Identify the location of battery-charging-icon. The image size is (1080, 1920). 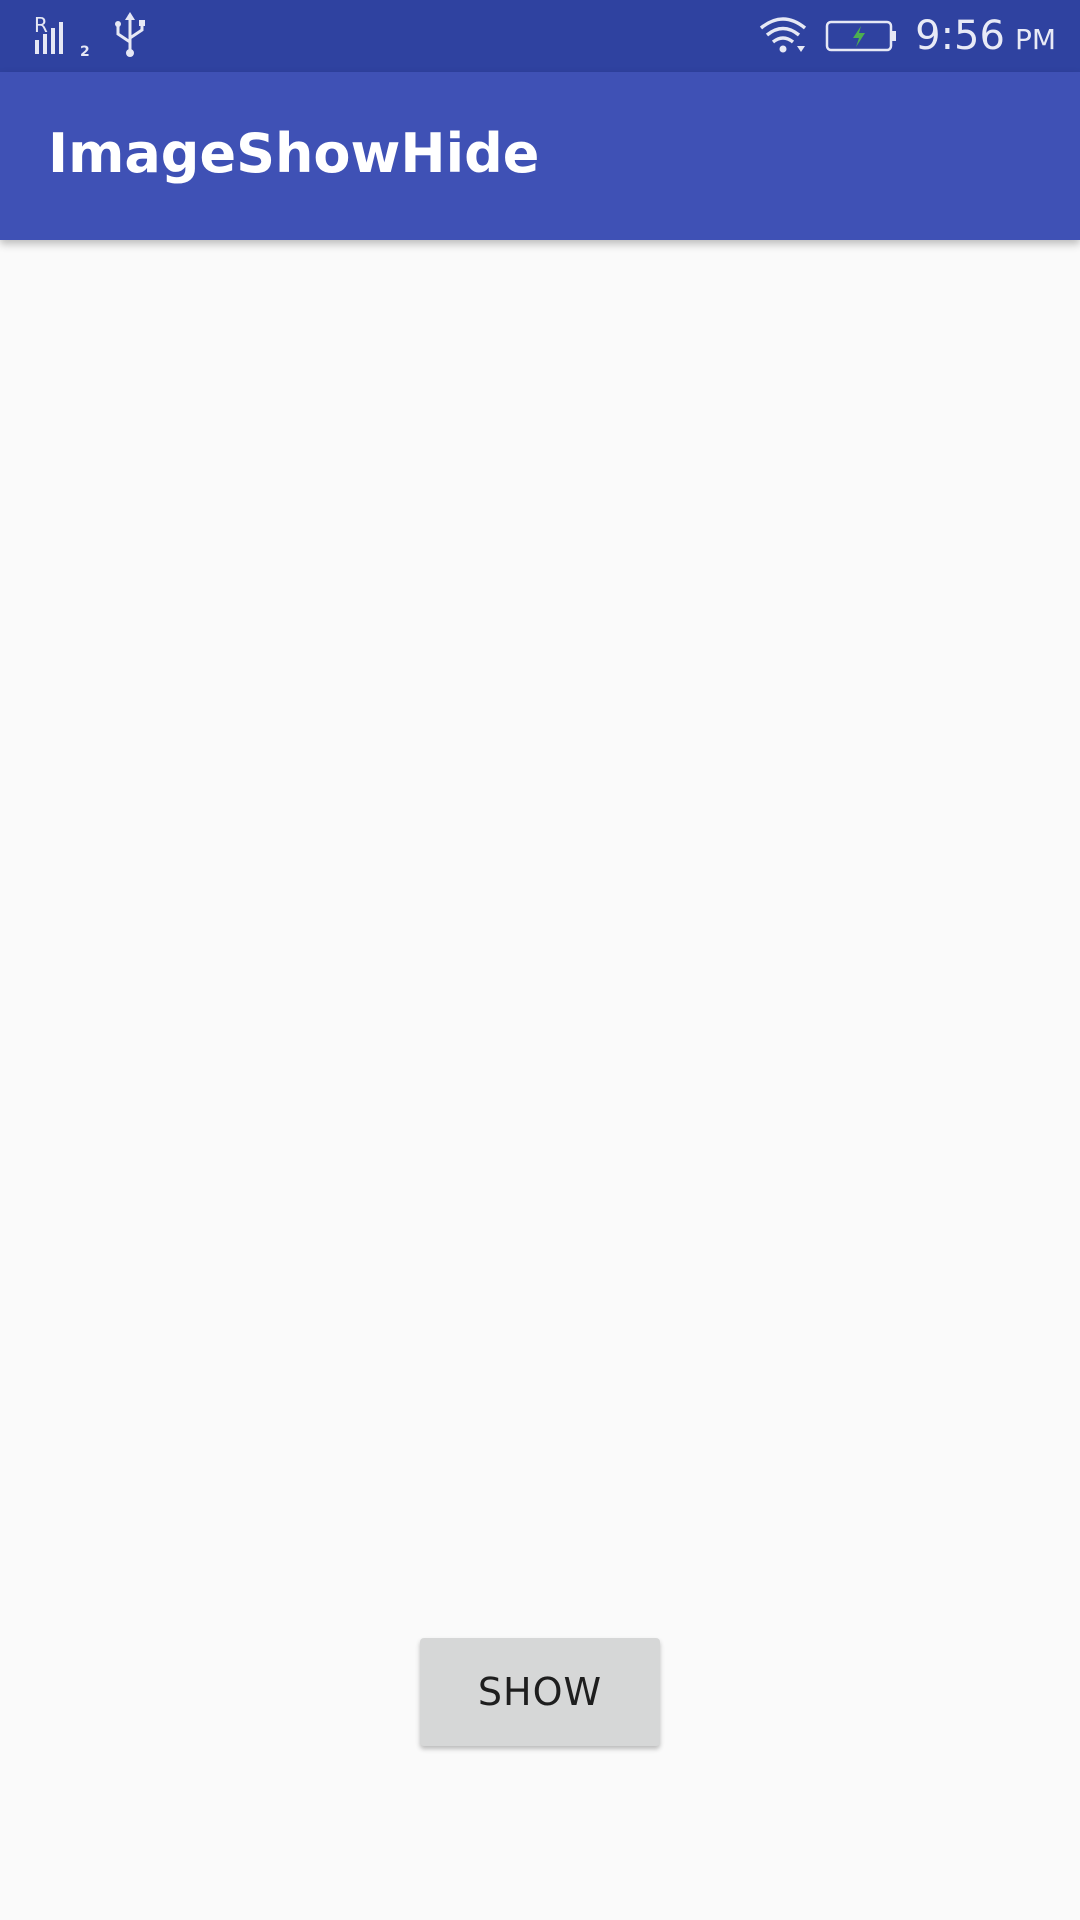
(861, 36).